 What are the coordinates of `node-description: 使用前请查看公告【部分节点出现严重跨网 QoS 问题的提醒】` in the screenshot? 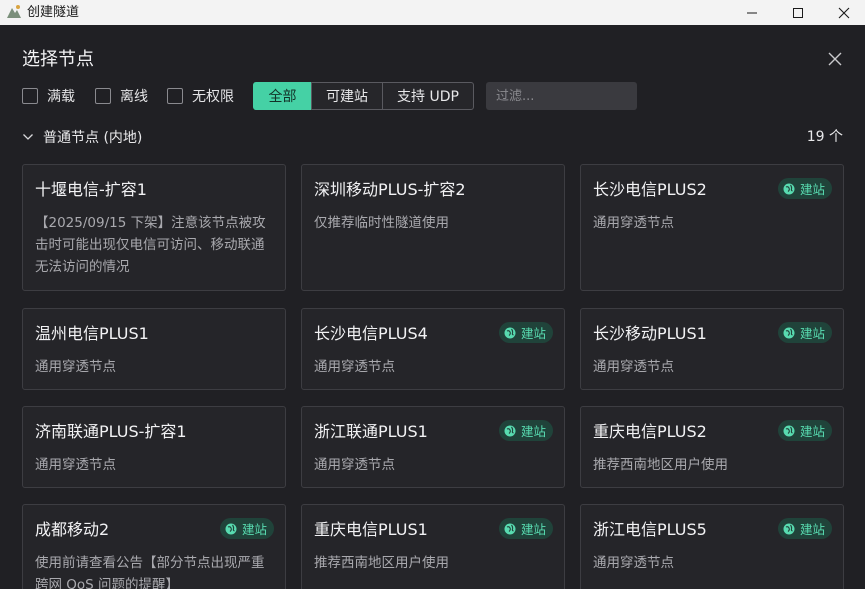 It's located at (150, 572).